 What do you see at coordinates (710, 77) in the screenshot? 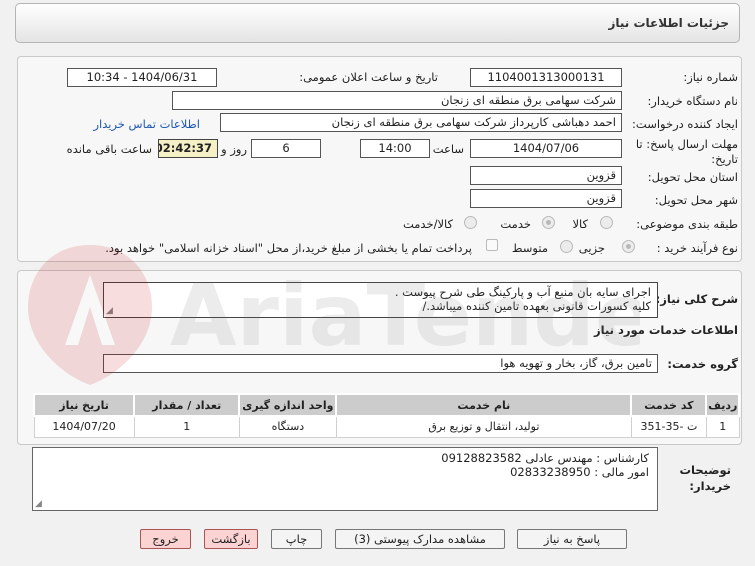
I see `need-number-label: شماره نیاز:` at bounding box center [710, 77].